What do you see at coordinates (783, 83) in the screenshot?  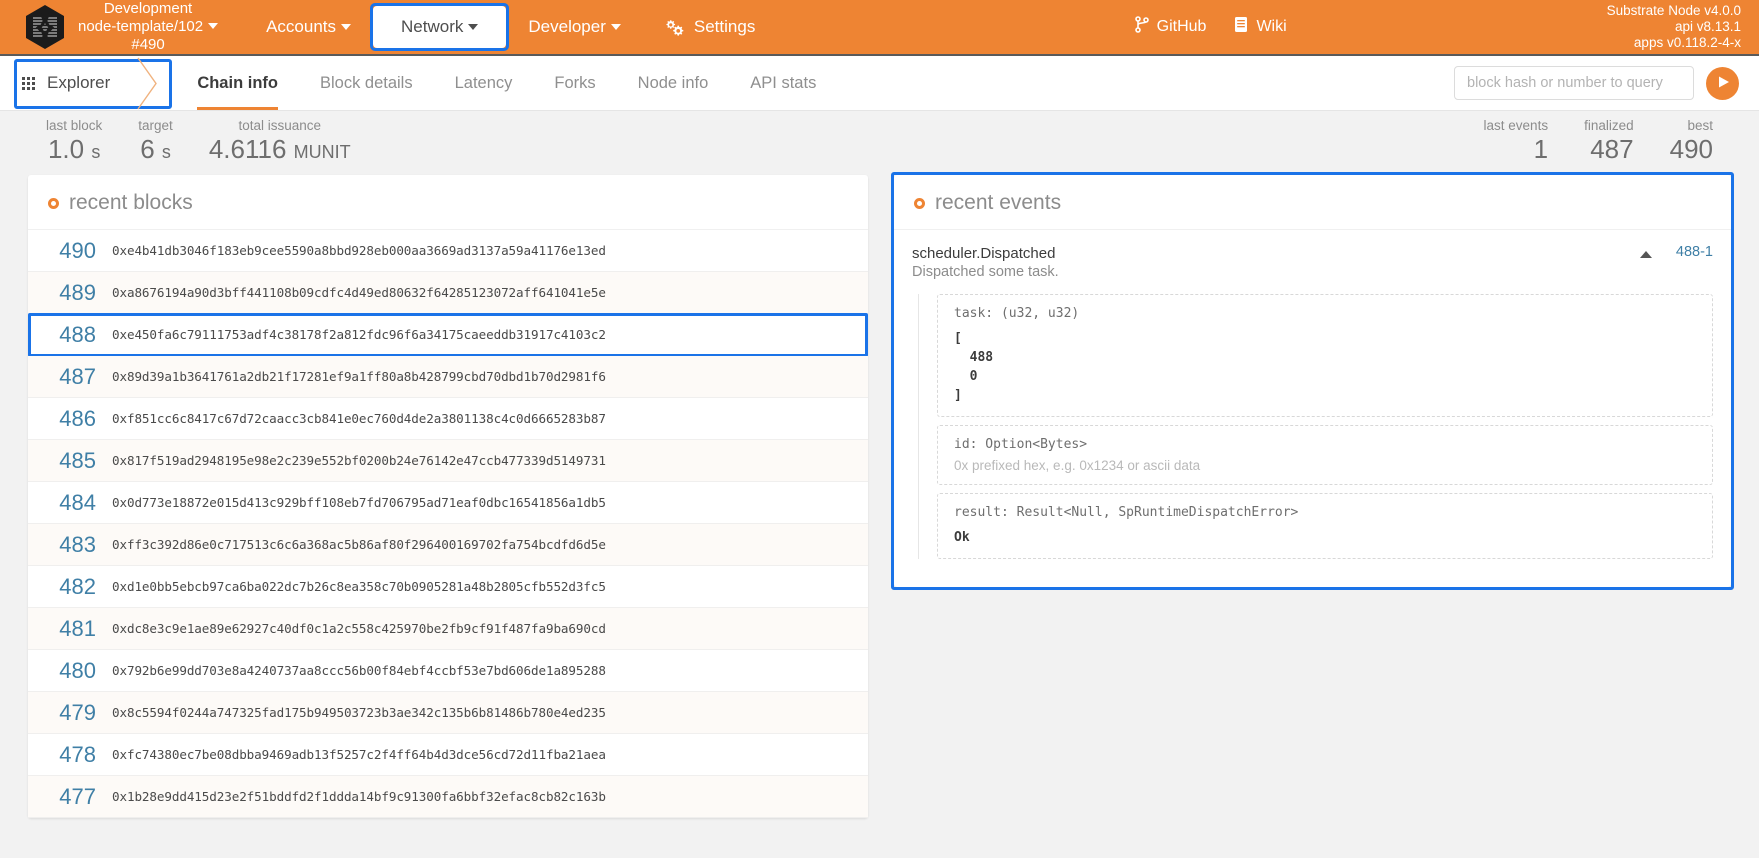 I see `tab-api-stats: API stats` at bounding box center [783, 83].